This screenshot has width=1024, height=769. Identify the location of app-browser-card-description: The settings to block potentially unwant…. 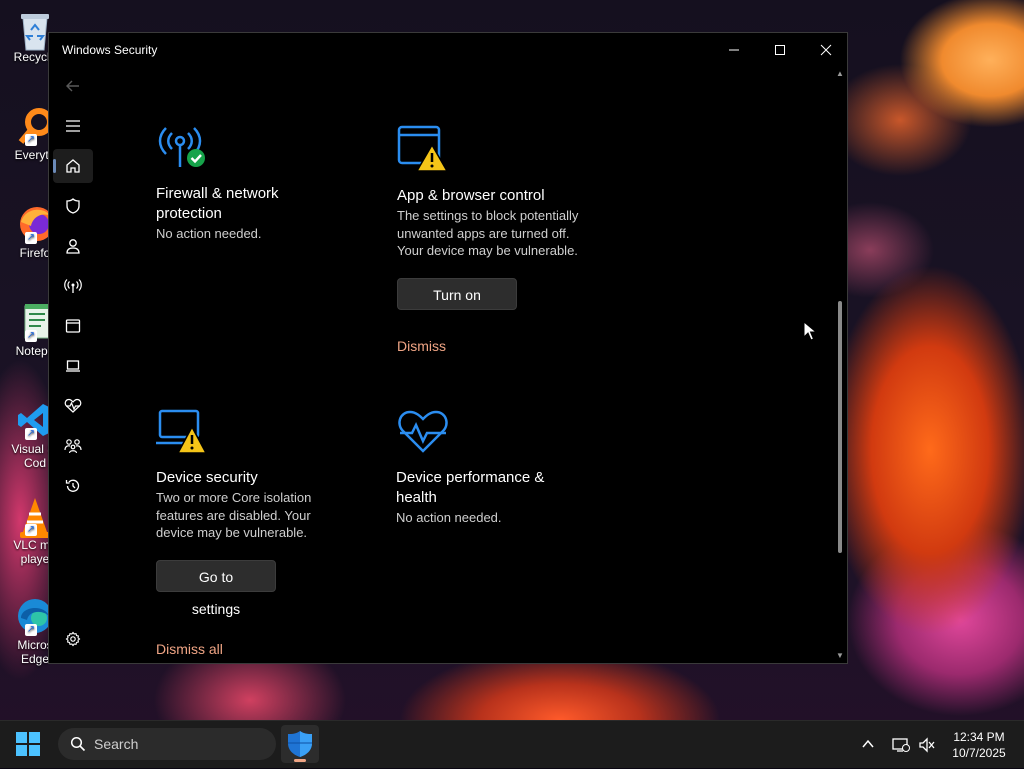
(488, 233).